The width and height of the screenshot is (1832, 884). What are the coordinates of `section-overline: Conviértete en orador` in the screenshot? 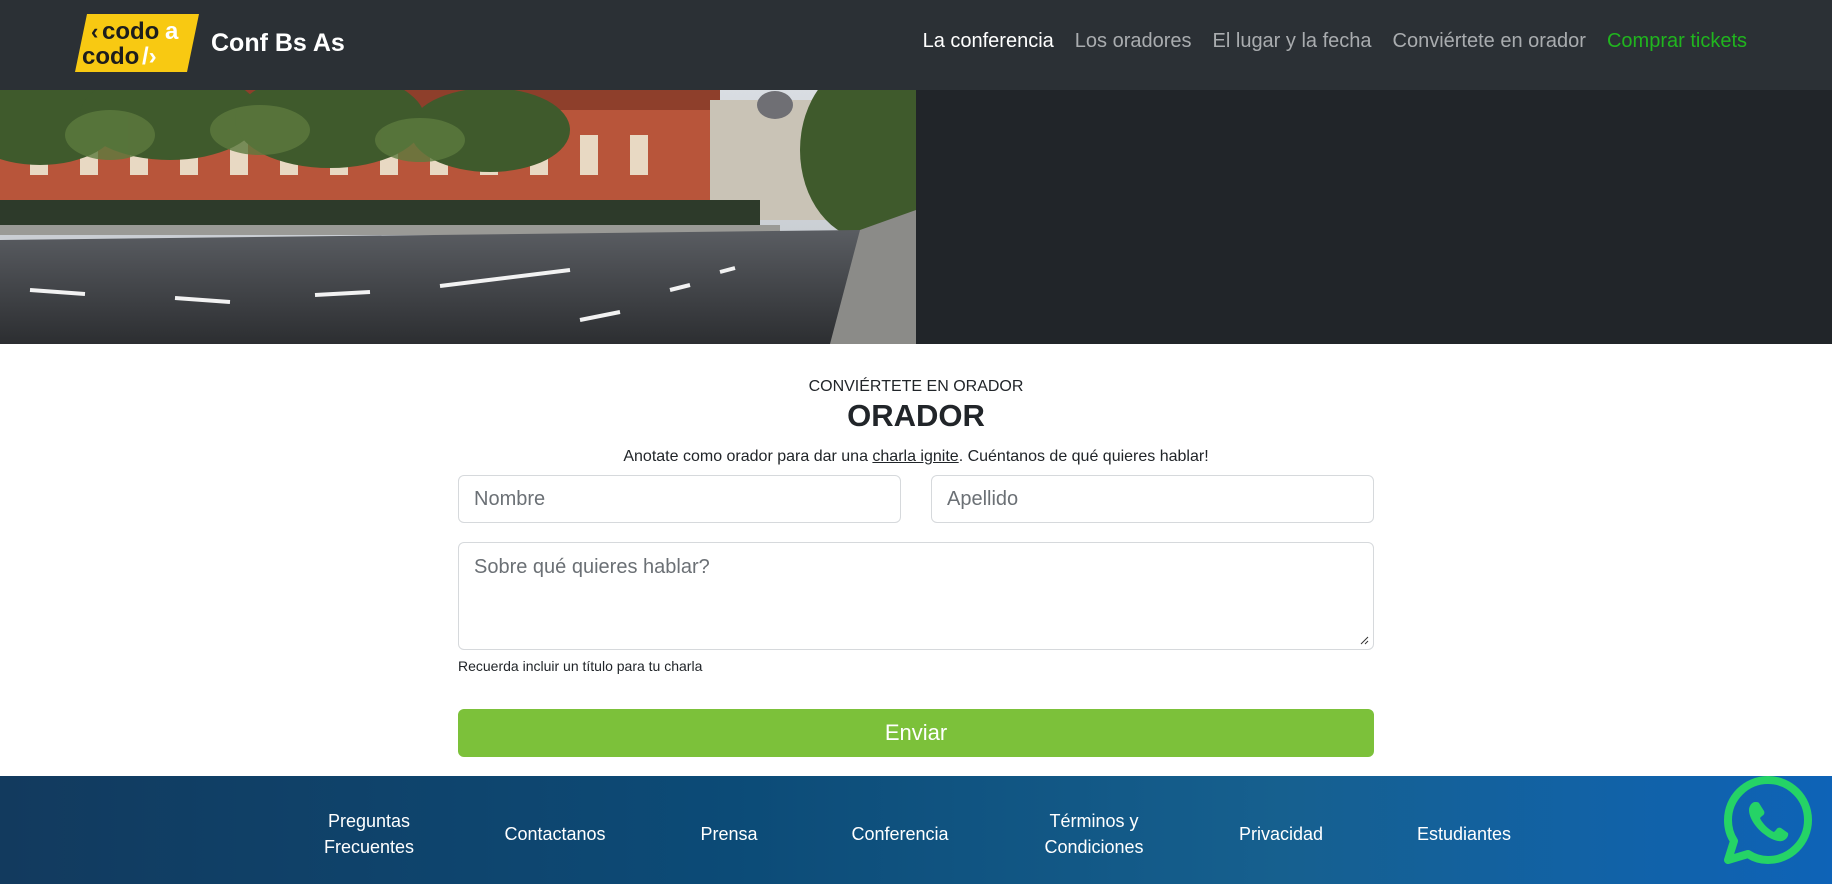 It's located at (916, 386).